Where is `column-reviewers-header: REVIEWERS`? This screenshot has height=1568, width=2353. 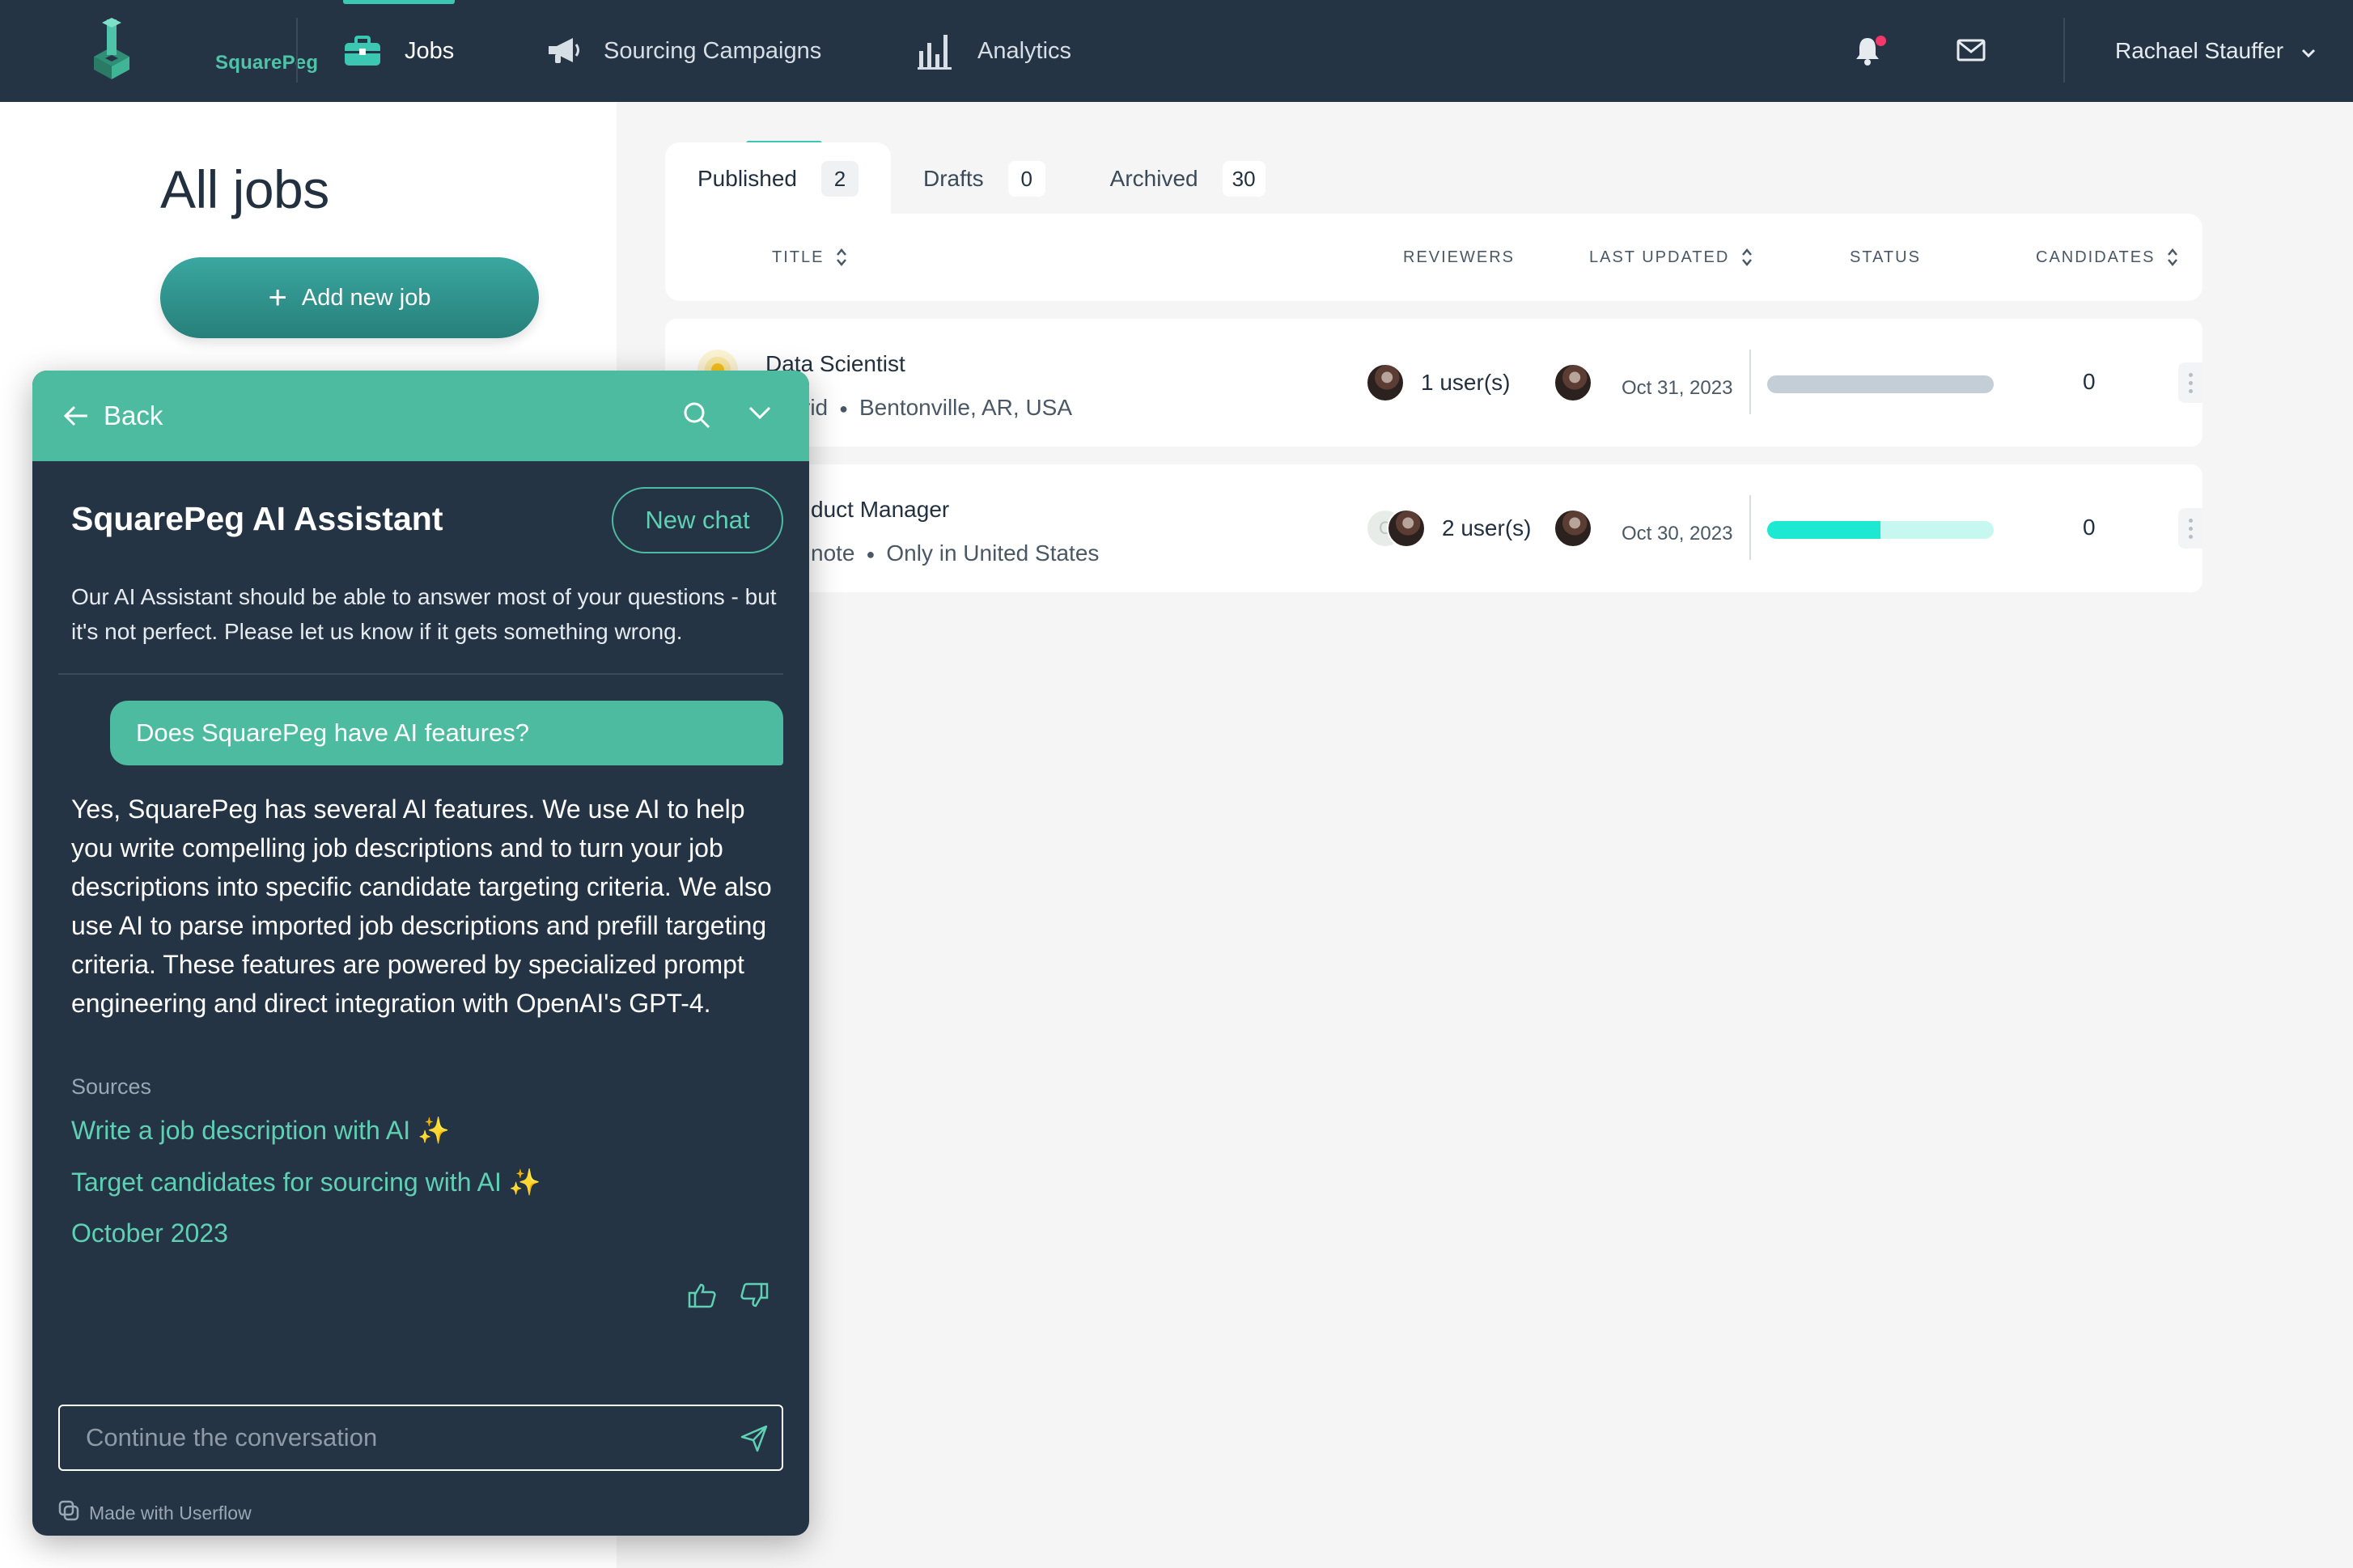 column-reviewers-header: REVIEWERS is located at coordinates (1459, 258).